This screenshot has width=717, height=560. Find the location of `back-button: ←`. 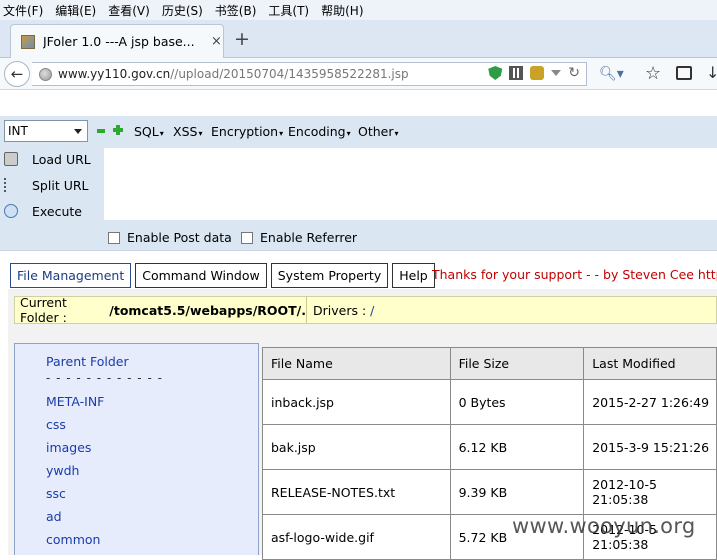

back-button: ← is located at coordinates (17, 74).